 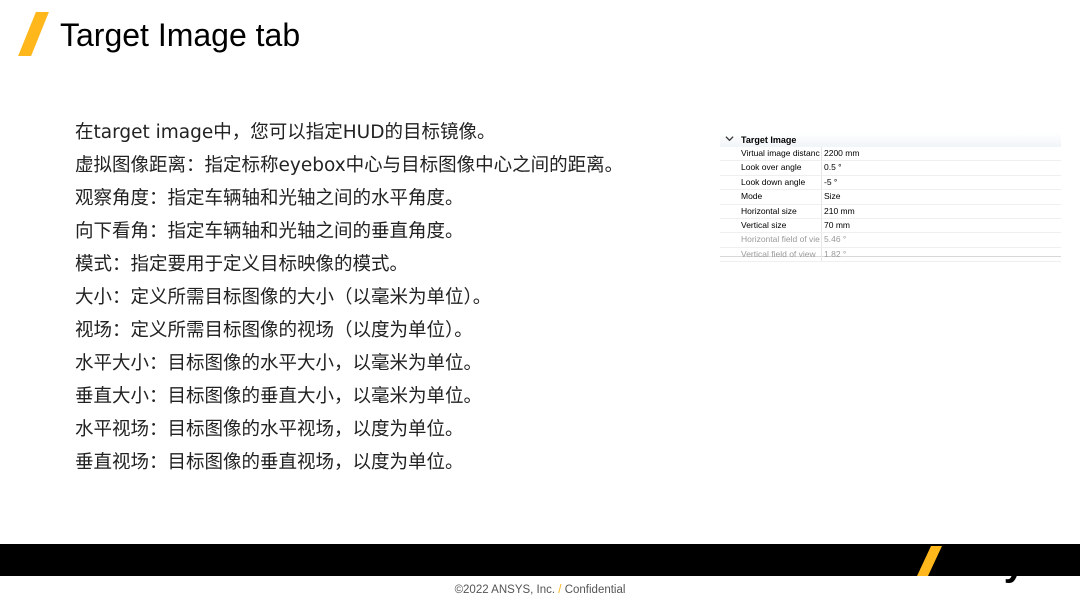 What do you see at coordinates (242, 264) in the screenshot?
I see `bullet-item: 模式：指定要用于定义目标映像的模式。` at bounding box center [242, 264].